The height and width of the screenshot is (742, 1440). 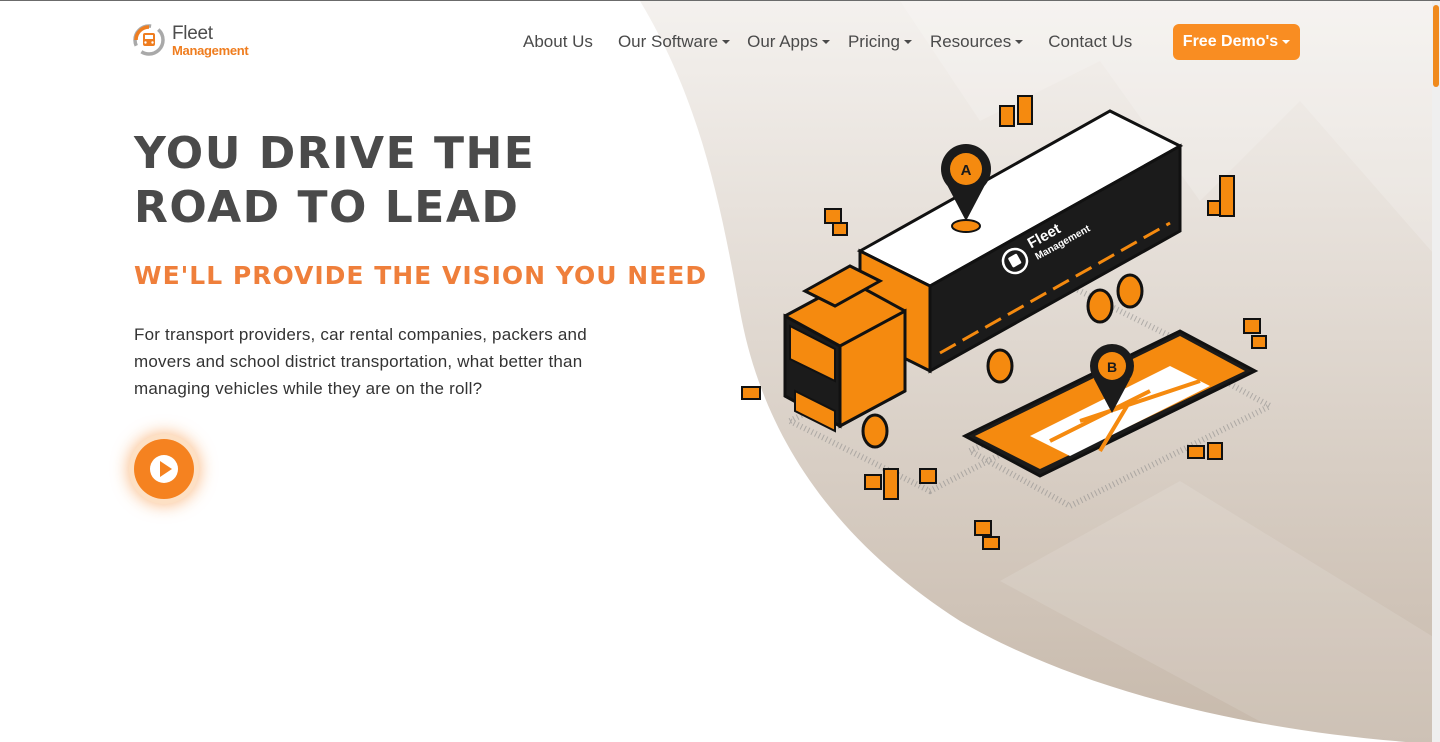 What do you see at coordinates (149, 40) in the screenshot?
I see `fleet-logo-icon` at bounding box center [149, 40].